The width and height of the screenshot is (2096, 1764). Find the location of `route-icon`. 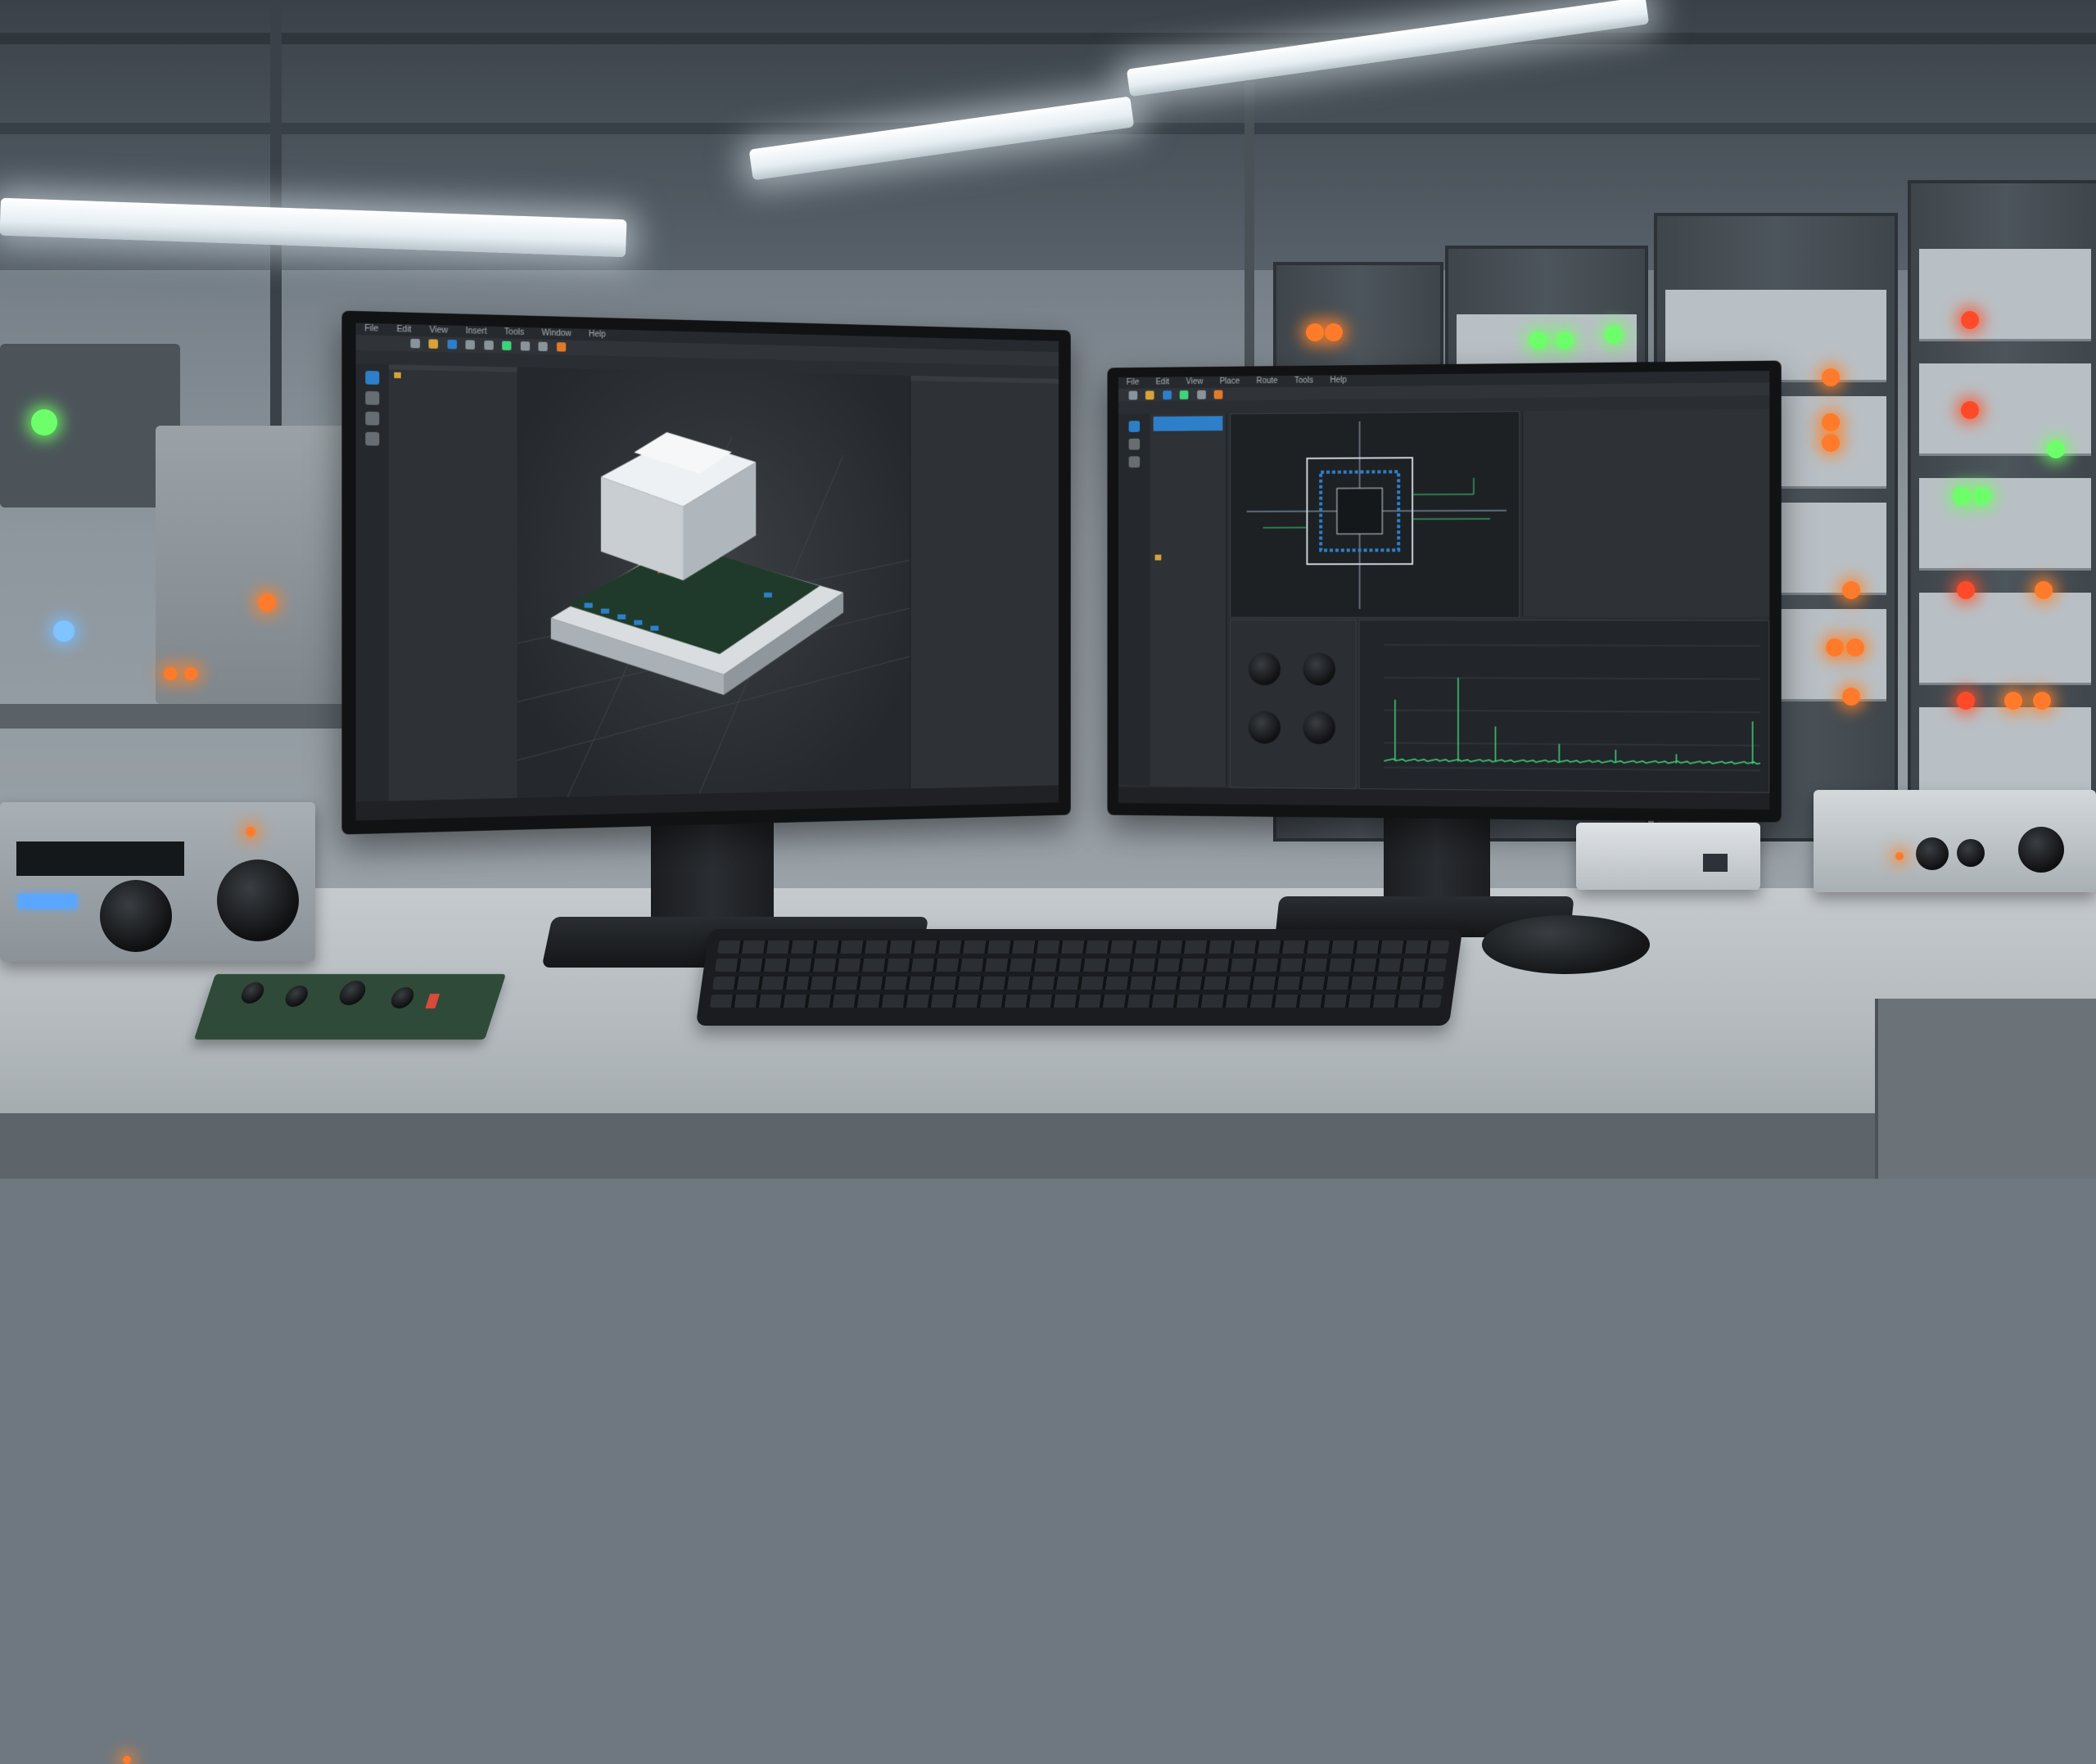

route-icon is located at coordinates (1184, 394).